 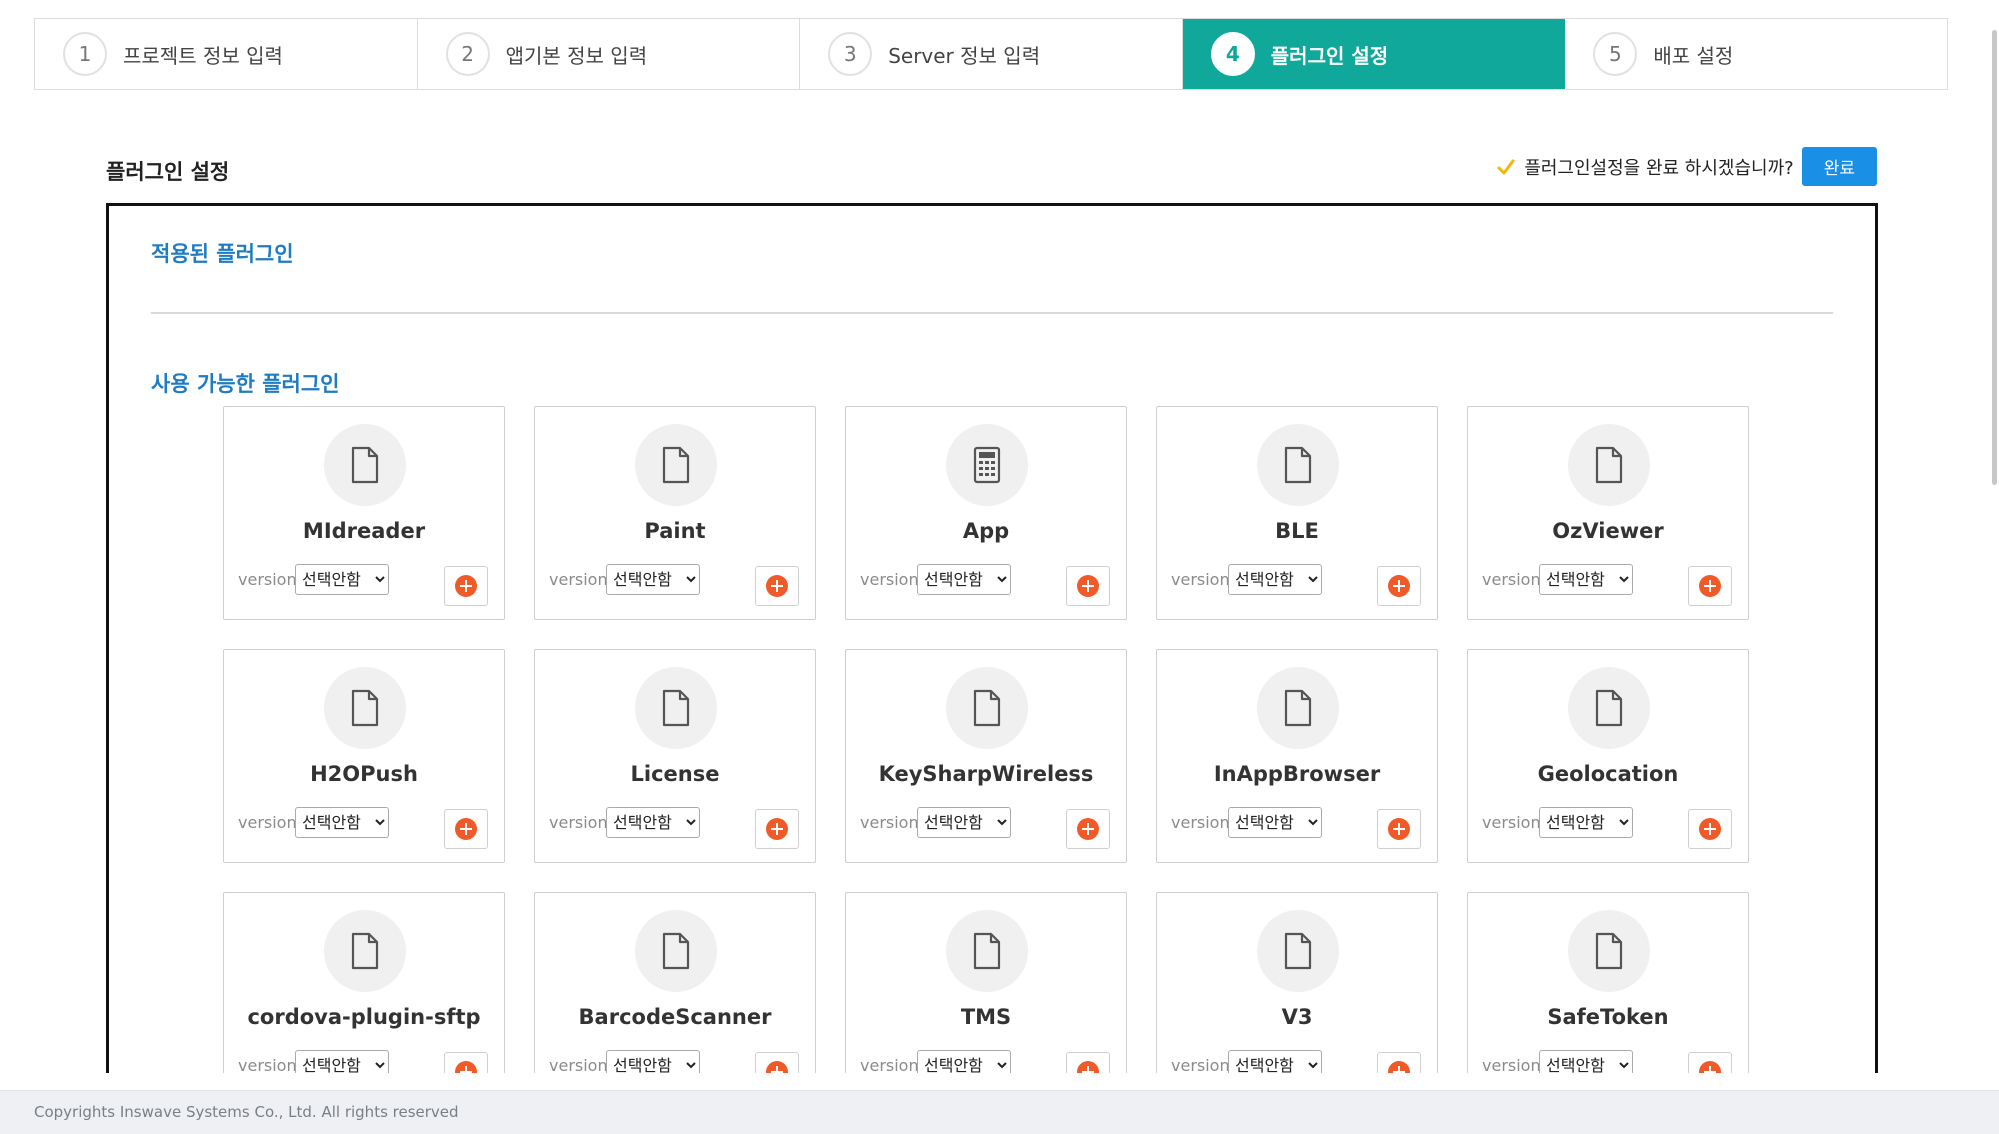 What do you see at coordinates (1297, 756) in the screenshot?
I see `plugin-card: InAppBrowser version 선택안함` at bounding box center [1297, 756].